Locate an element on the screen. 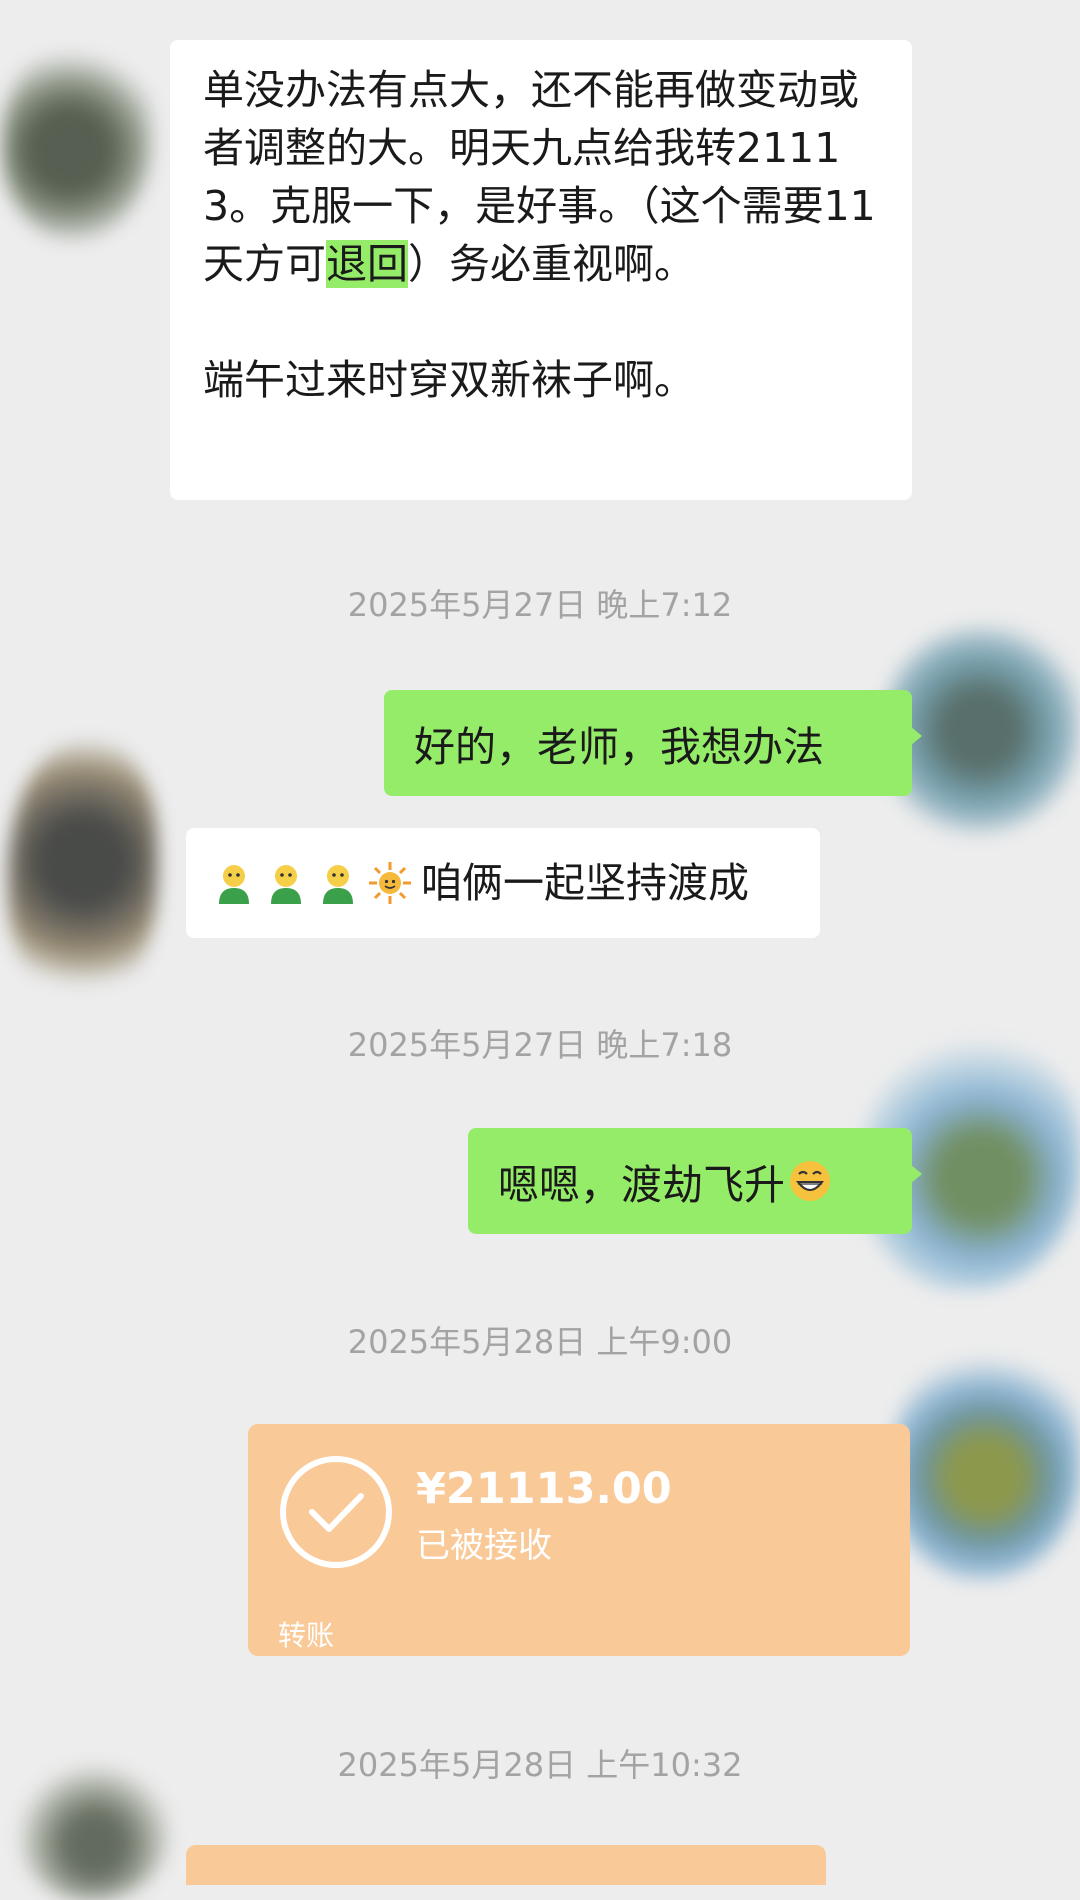 The image size is (1080, 1900). highlighted-text: 退回 is located at coordinates (367, 264).